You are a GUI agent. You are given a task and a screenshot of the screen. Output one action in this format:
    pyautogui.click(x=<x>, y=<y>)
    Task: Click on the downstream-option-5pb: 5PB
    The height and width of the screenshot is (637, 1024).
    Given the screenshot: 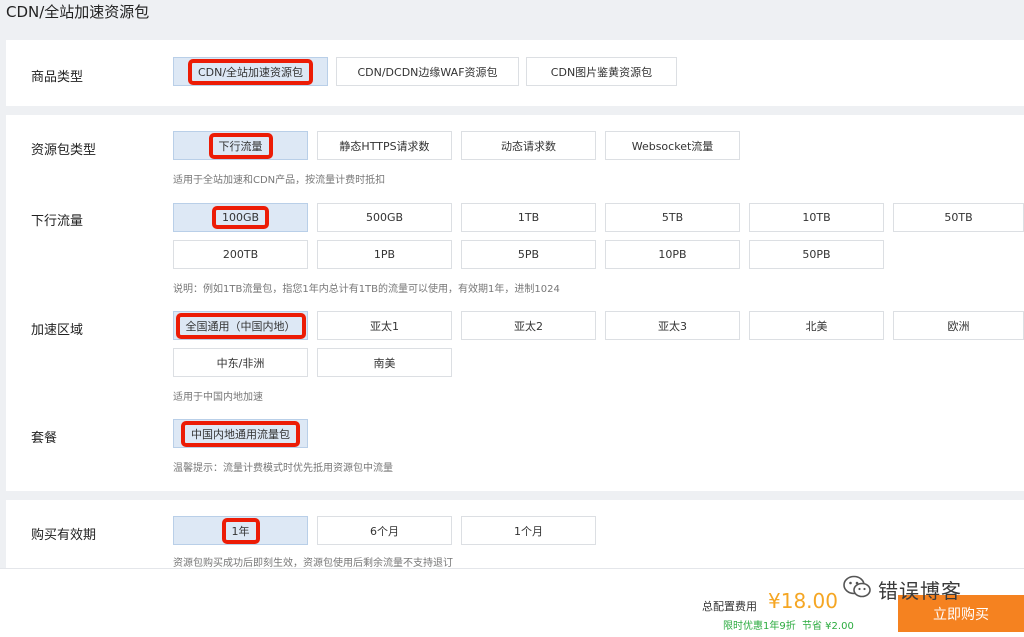 What is the action you would take?
    pyautogui.click(x=528, y=254)
    